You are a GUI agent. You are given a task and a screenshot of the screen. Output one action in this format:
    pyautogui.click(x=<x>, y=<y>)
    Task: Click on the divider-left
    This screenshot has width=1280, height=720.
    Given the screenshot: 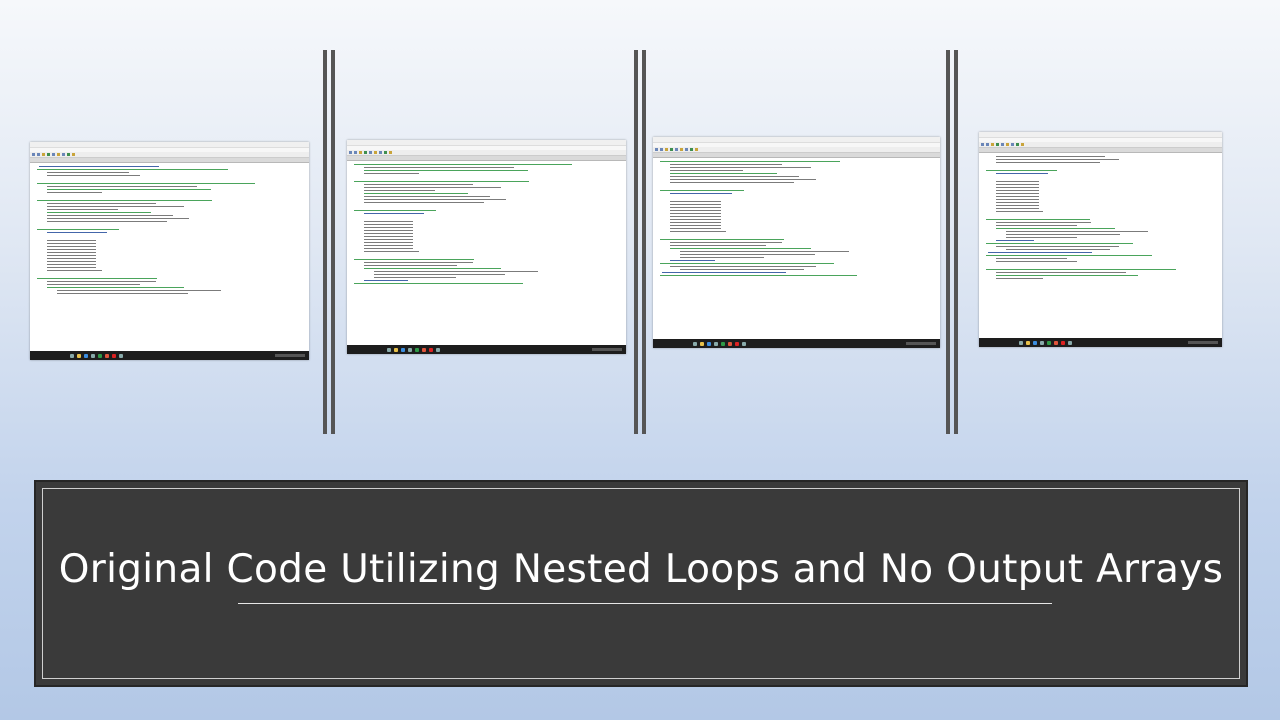 What is the action you would take?
    pyautogui.click(x=329, y=242)
    